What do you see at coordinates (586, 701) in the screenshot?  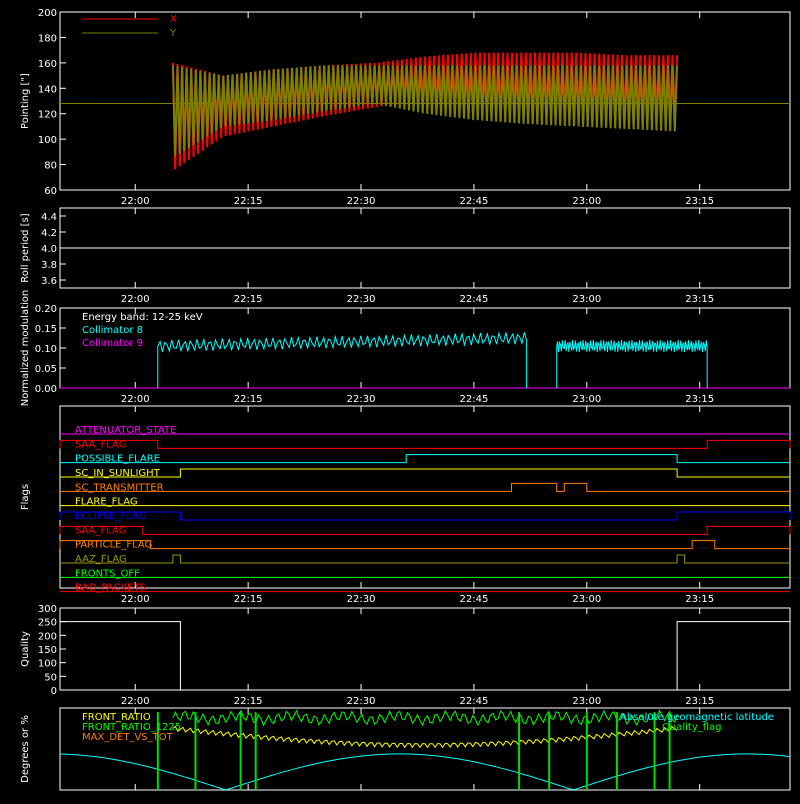 I see `x-tick-label-4-4: 23:00` at bounding box center [586, 701].